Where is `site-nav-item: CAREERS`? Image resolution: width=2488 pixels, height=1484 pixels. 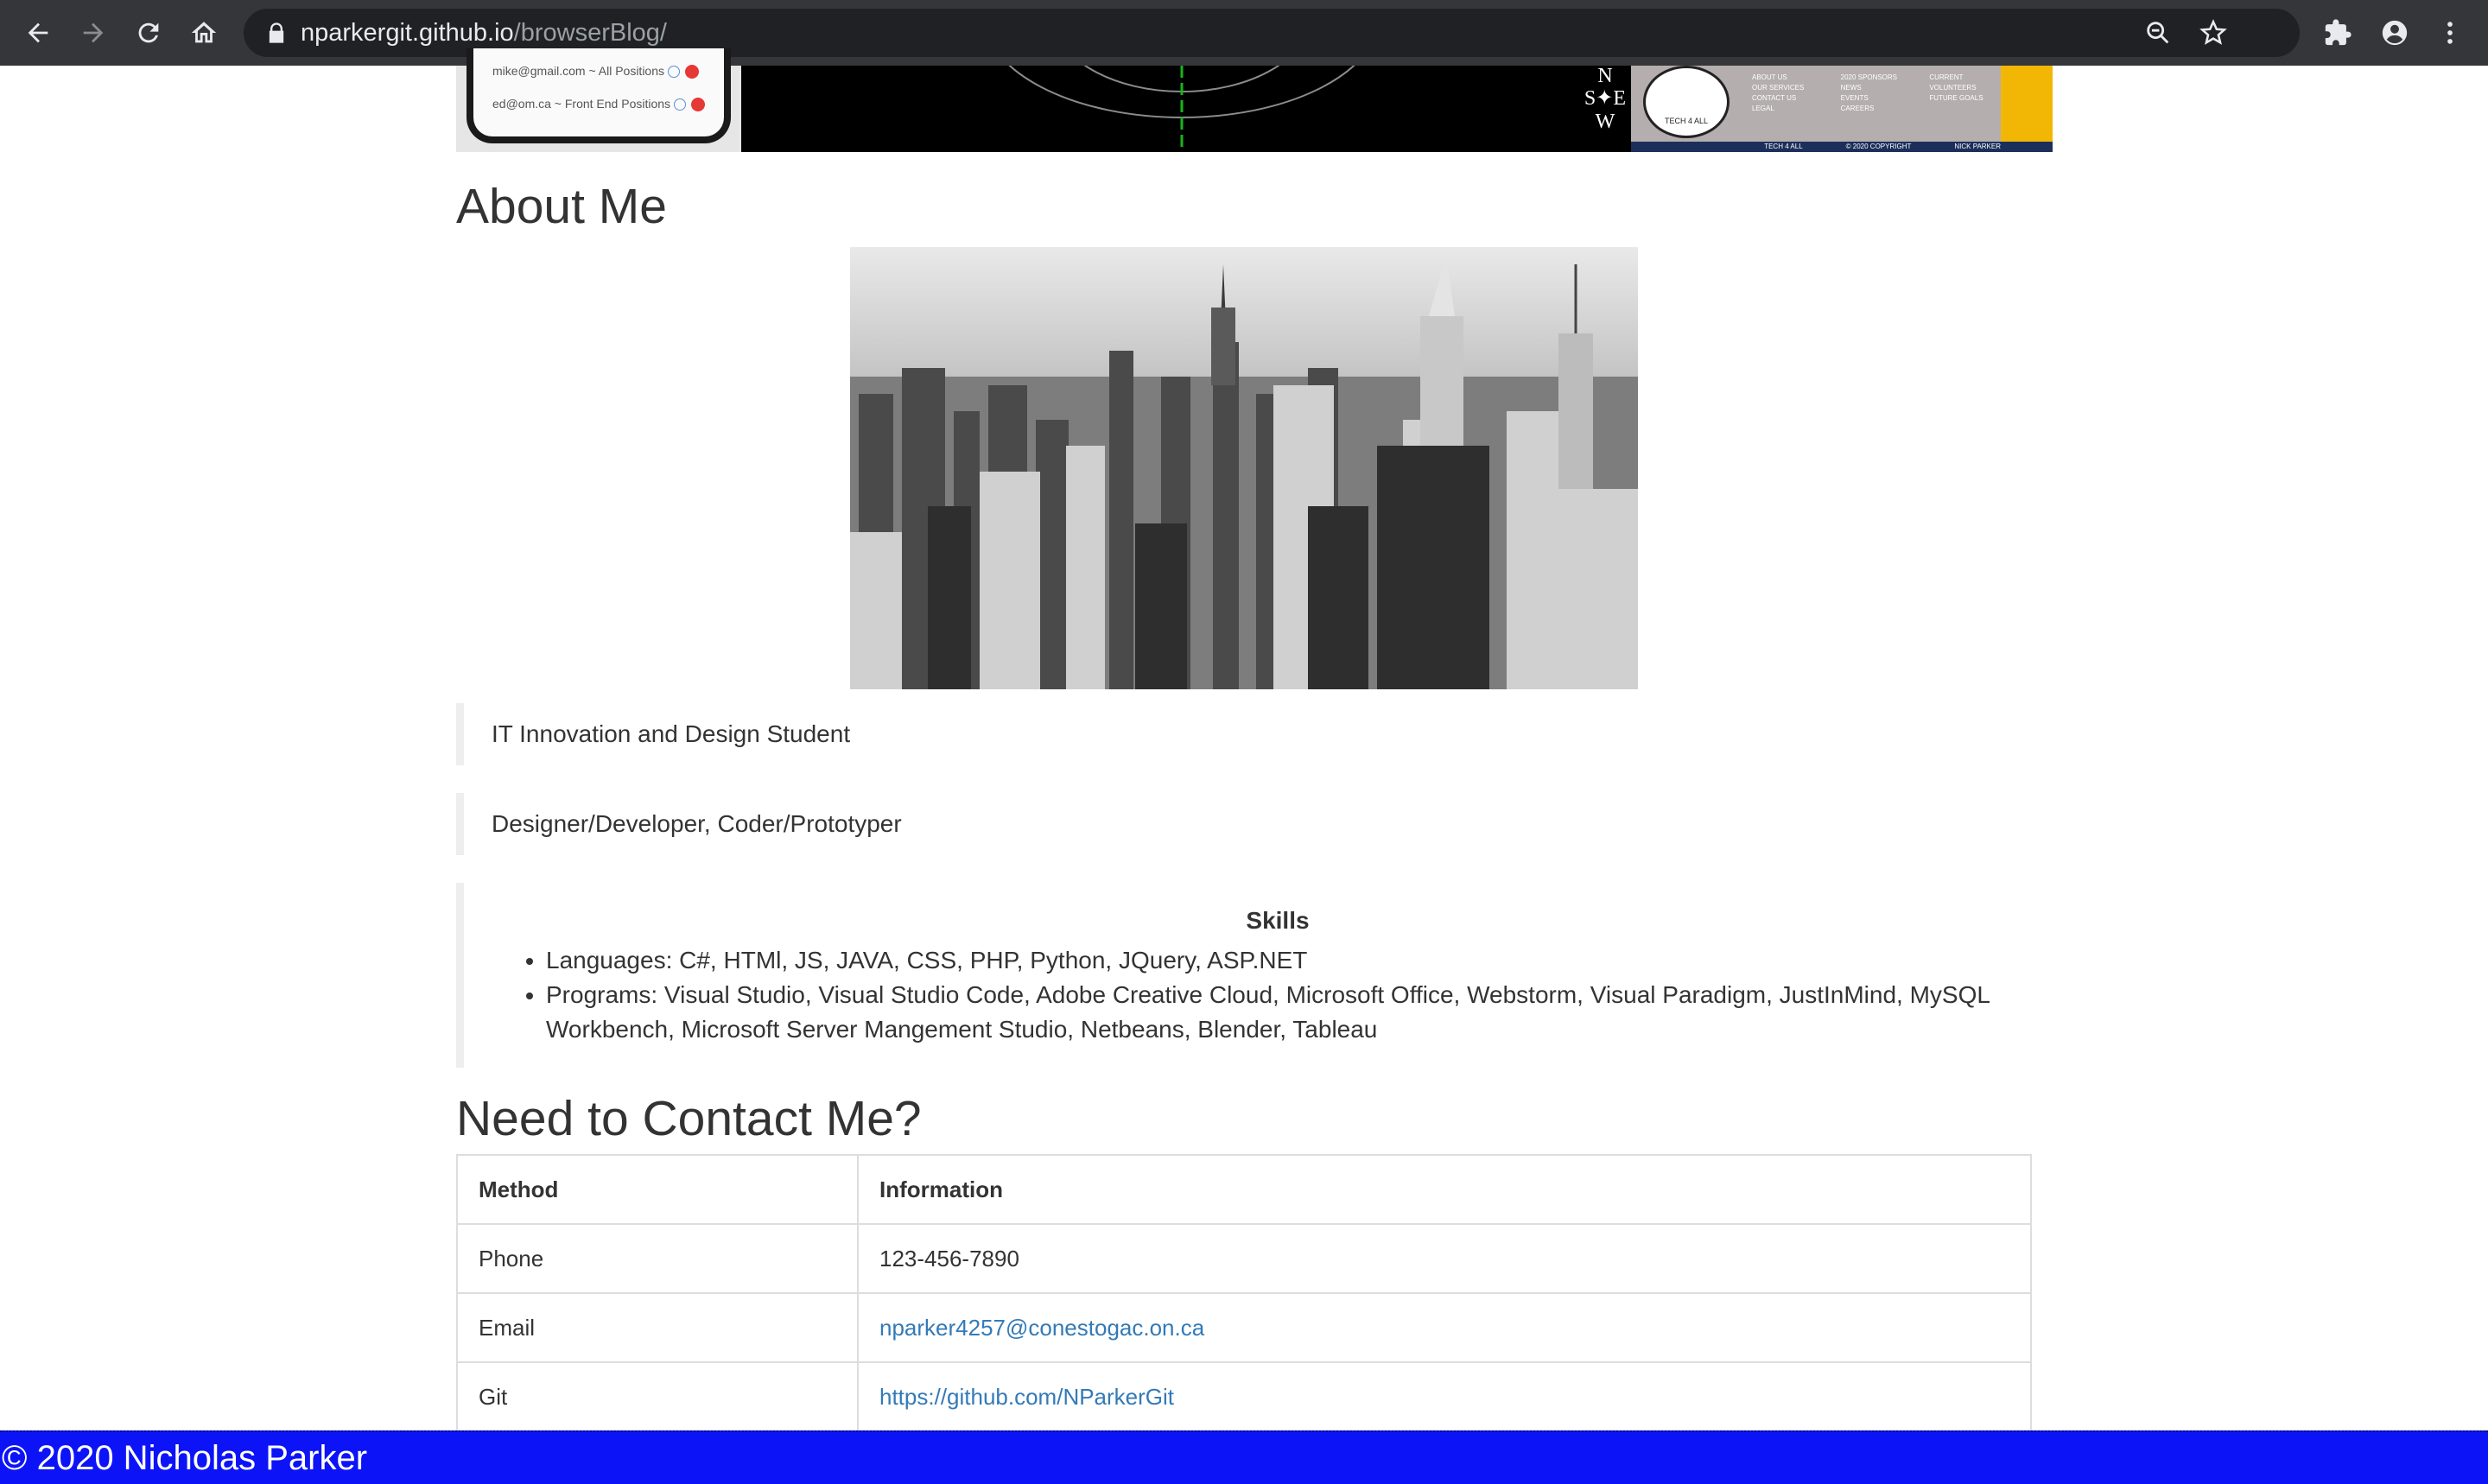
site-nav-item: CAREERS is located at coordinates (1858, 108).